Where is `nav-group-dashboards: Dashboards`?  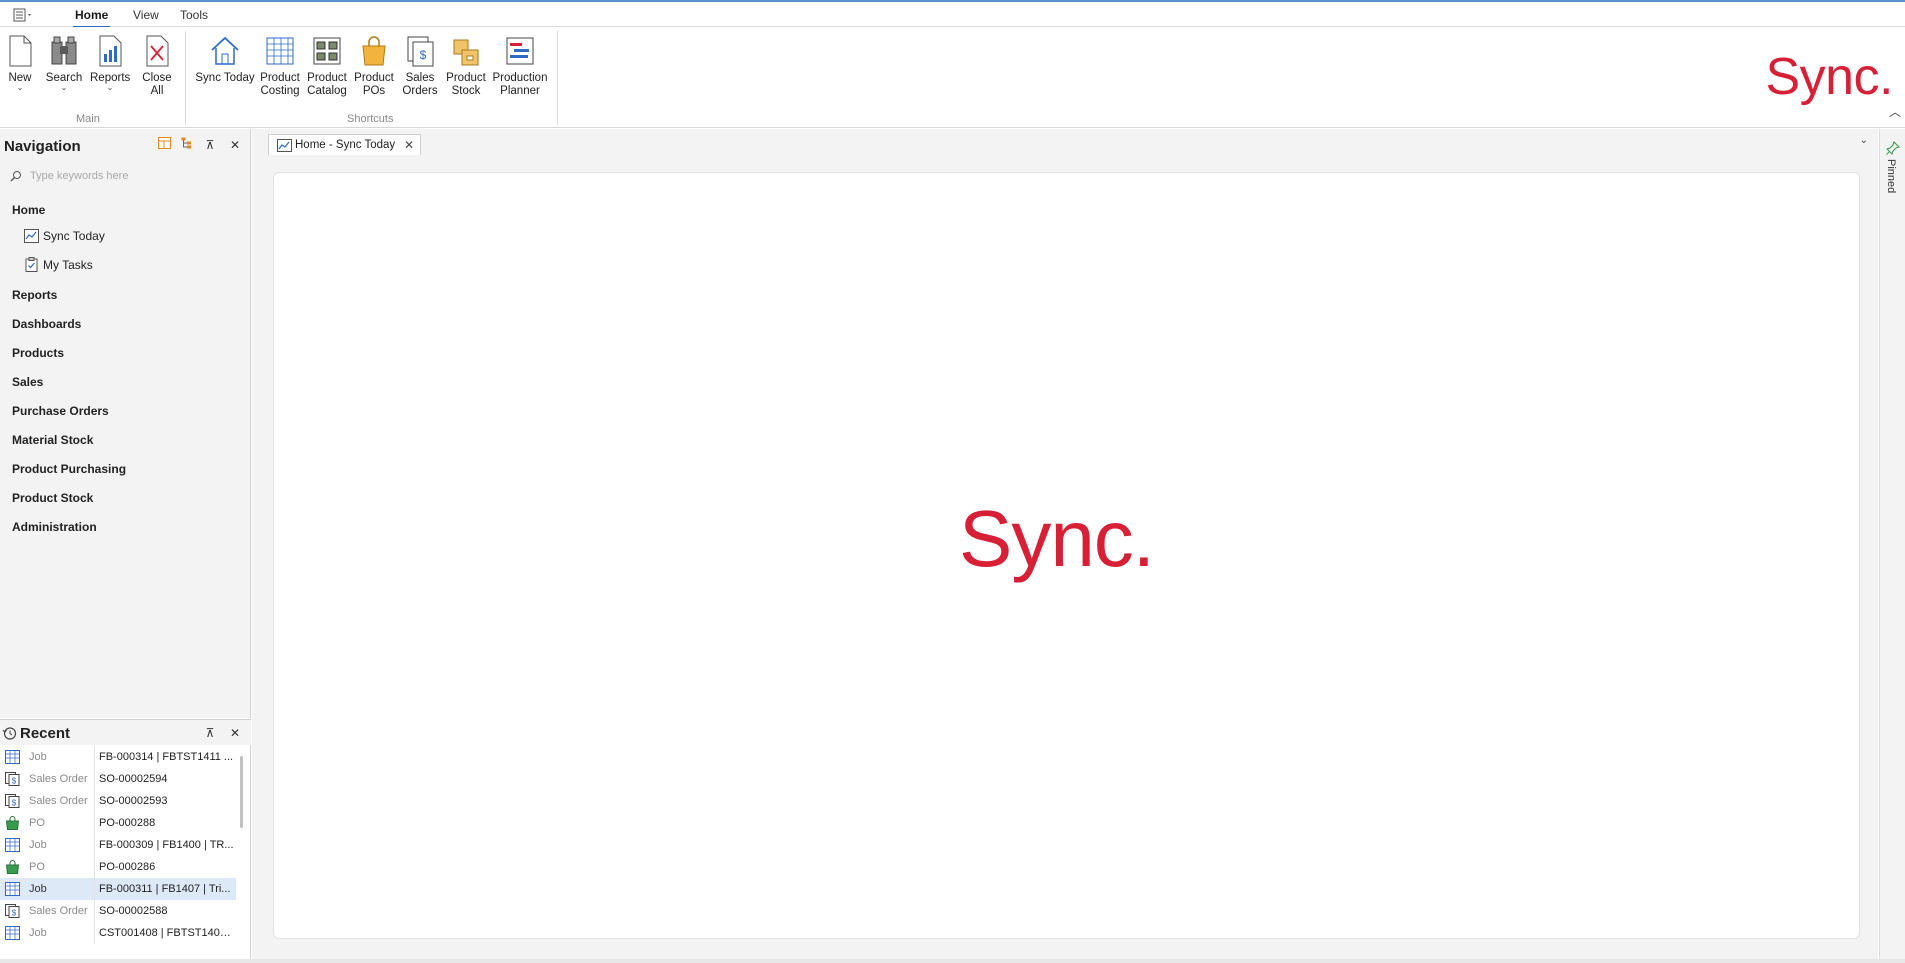
nav-group-dashboards: Dashboards is located at coordinates (46, 324).